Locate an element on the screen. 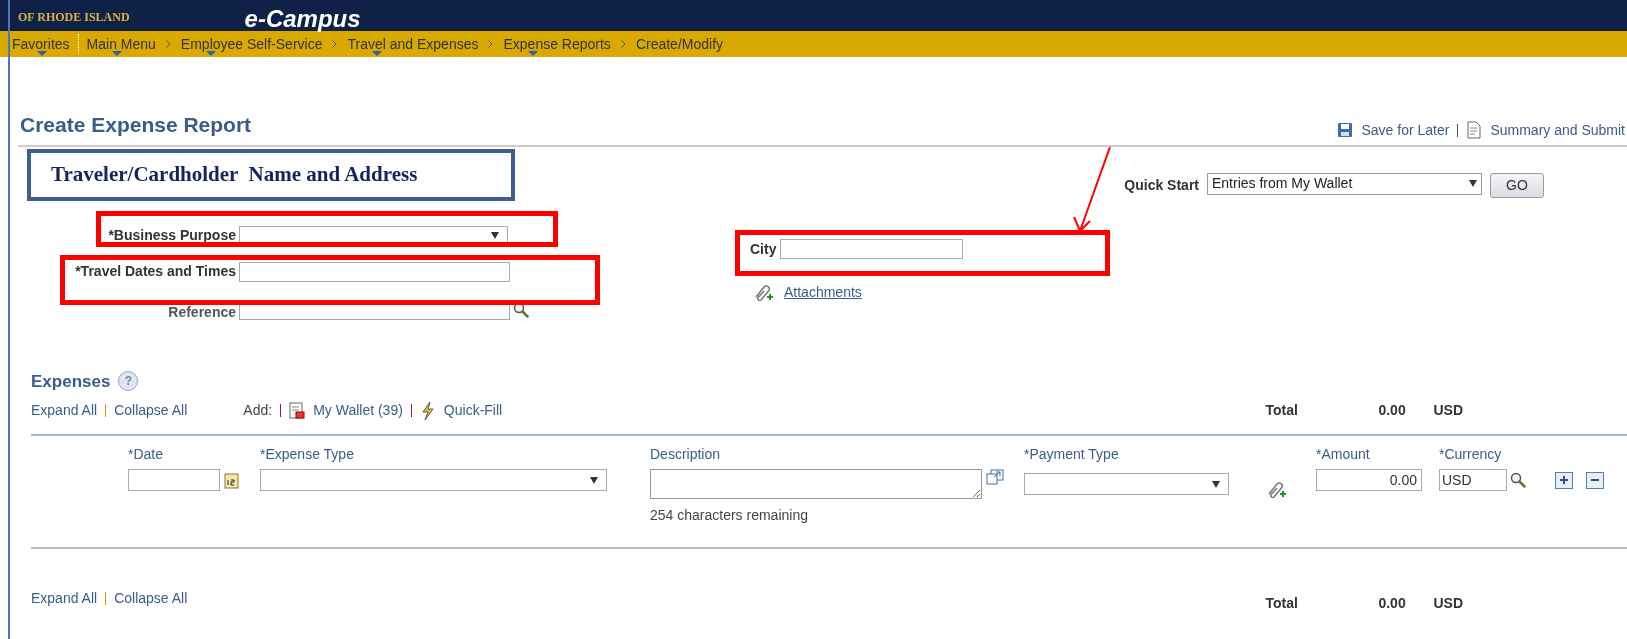 This screenshot has height=639, width=1627. characters-remaining-text: 254 characters remaining is located at coordinates (729, 515).